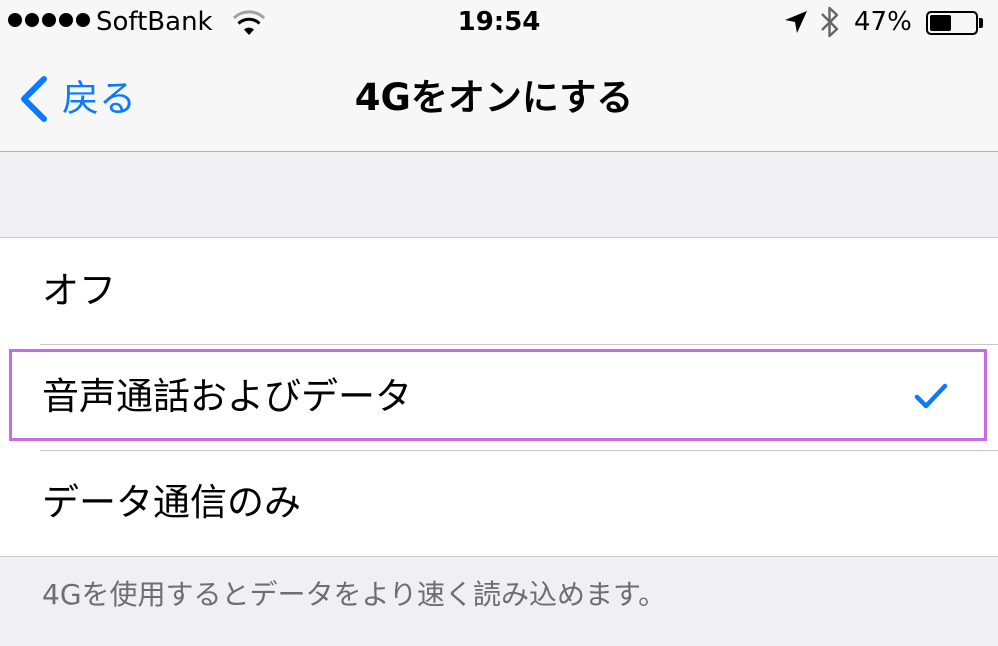 This screenshot has width=998, height=646. I want to click on status-bar: SoftBank 19:54 47%, so click(499, 22).